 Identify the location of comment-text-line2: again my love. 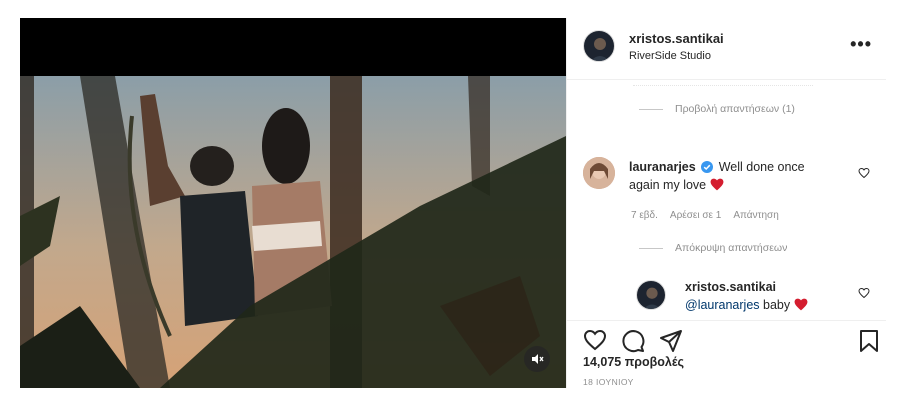
(668, 185).